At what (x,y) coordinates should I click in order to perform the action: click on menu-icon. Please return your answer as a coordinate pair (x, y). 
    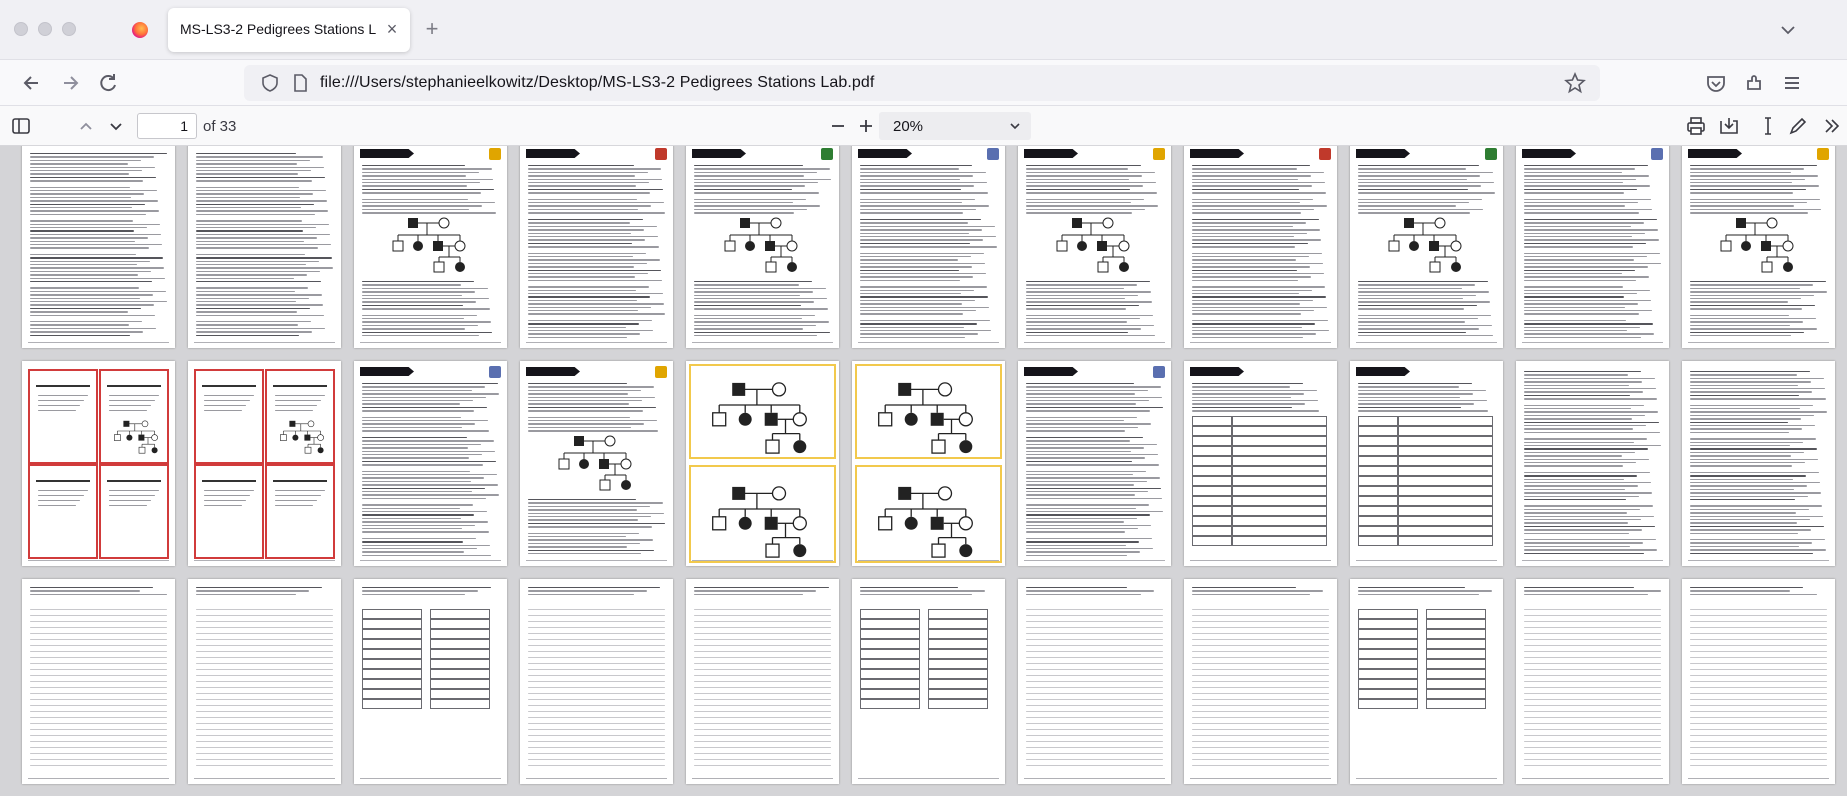
    Looking at the image, I should click on (1792, 83).